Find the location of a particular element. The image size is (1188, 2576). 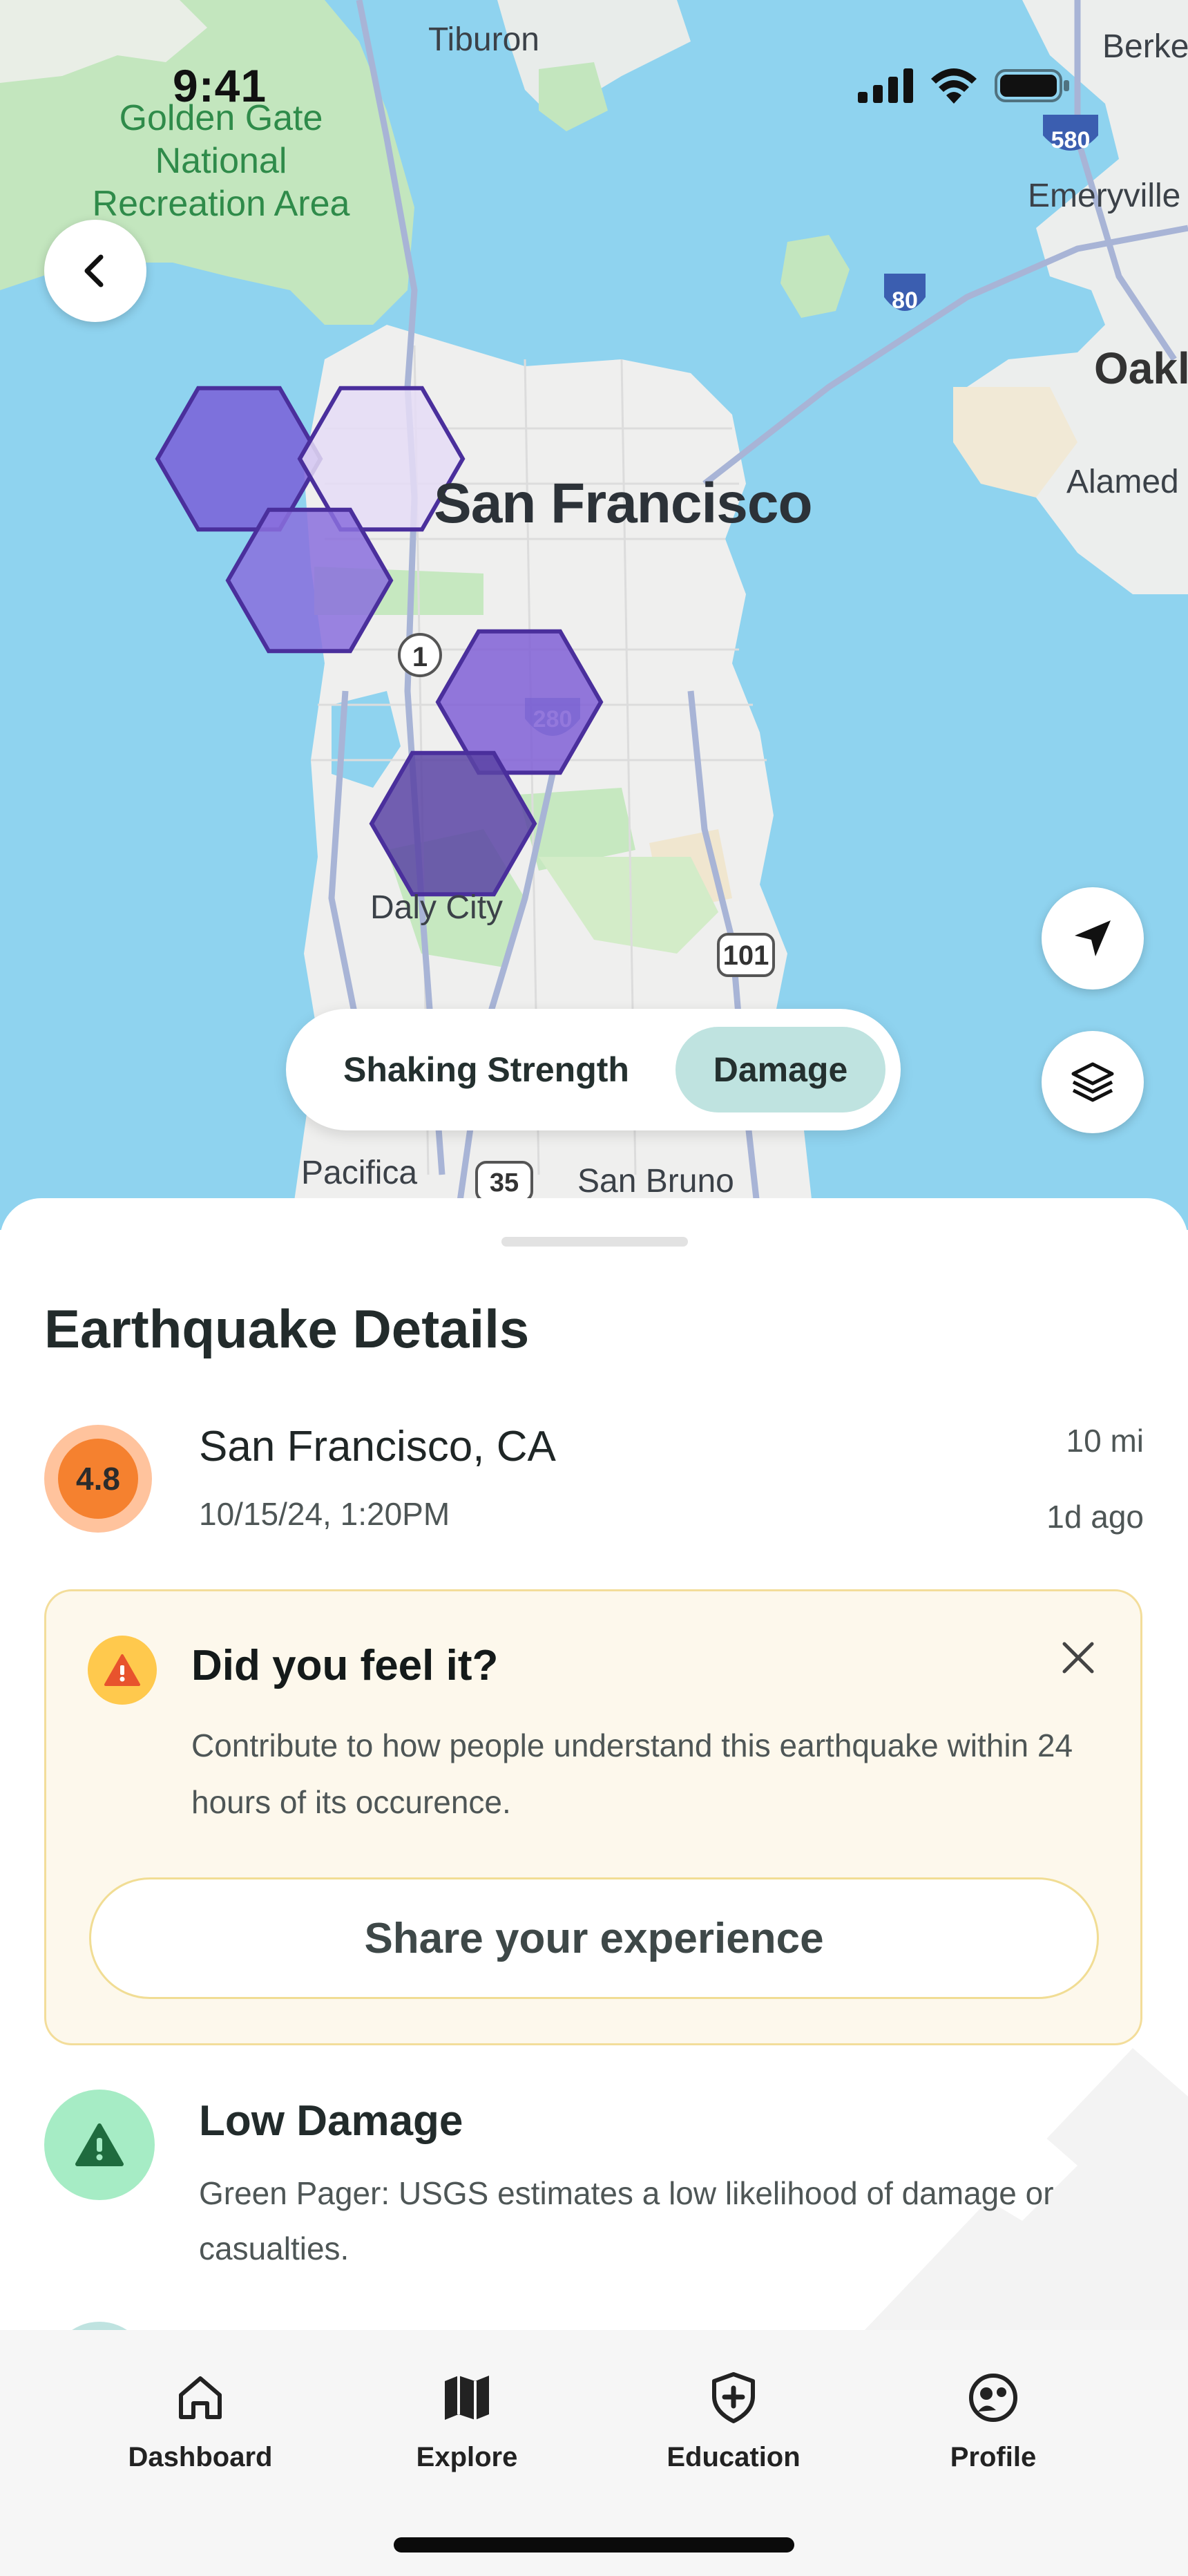

map-label-tiburon: Tiburon is located at coordinates (484, 39).